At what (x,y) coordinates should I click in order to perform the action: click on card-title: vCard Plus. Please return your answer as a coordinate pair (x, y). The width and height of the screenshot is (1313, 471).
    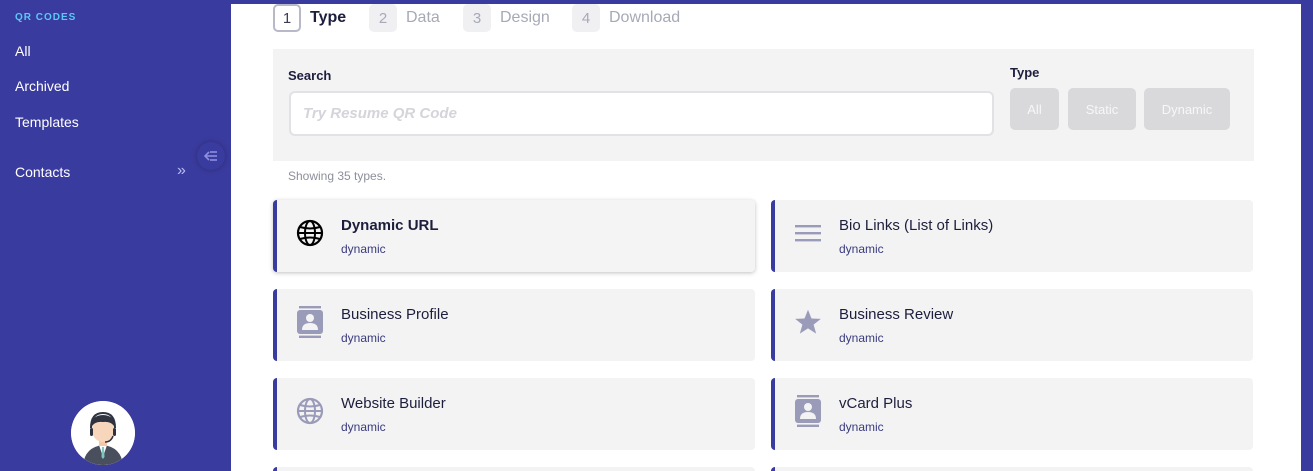
    Looking at the image, I should click on (876, 403).